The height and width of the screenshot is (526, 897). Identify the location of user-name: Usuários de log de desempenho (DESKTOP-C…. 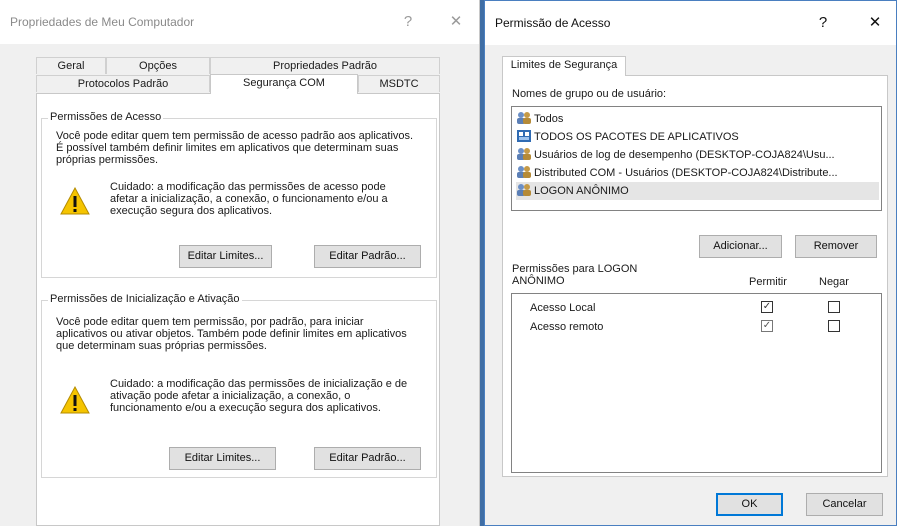
(684, 155).